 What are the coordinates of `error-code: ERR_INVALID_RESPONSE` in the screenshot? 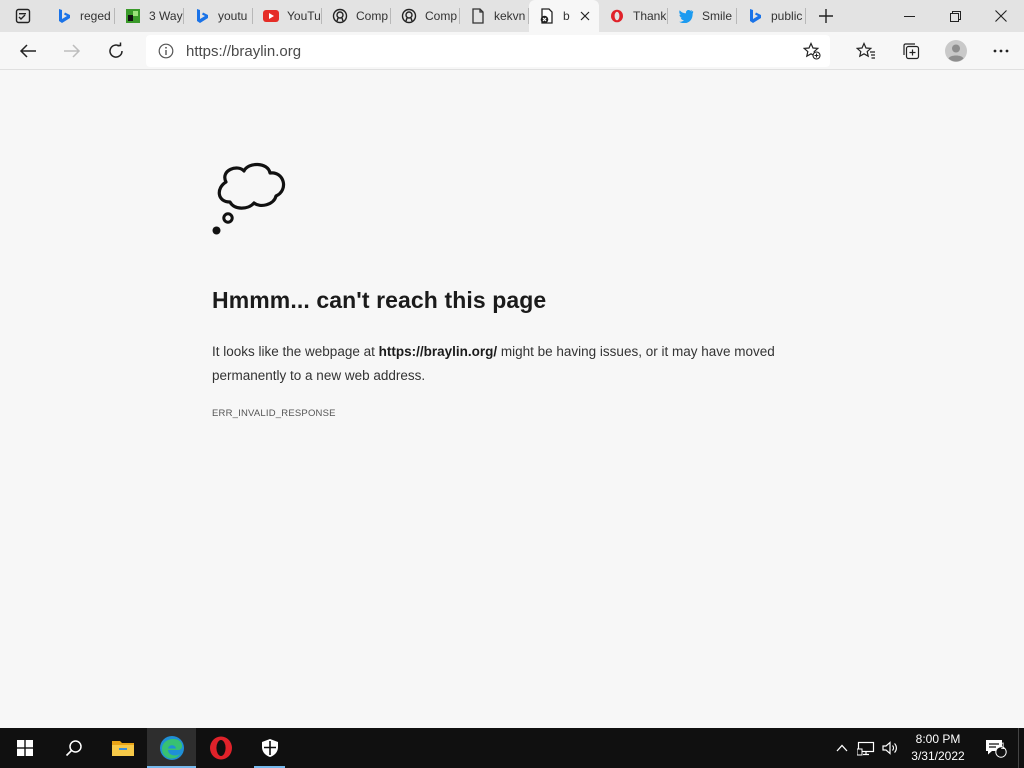 It's located at (274, 413).